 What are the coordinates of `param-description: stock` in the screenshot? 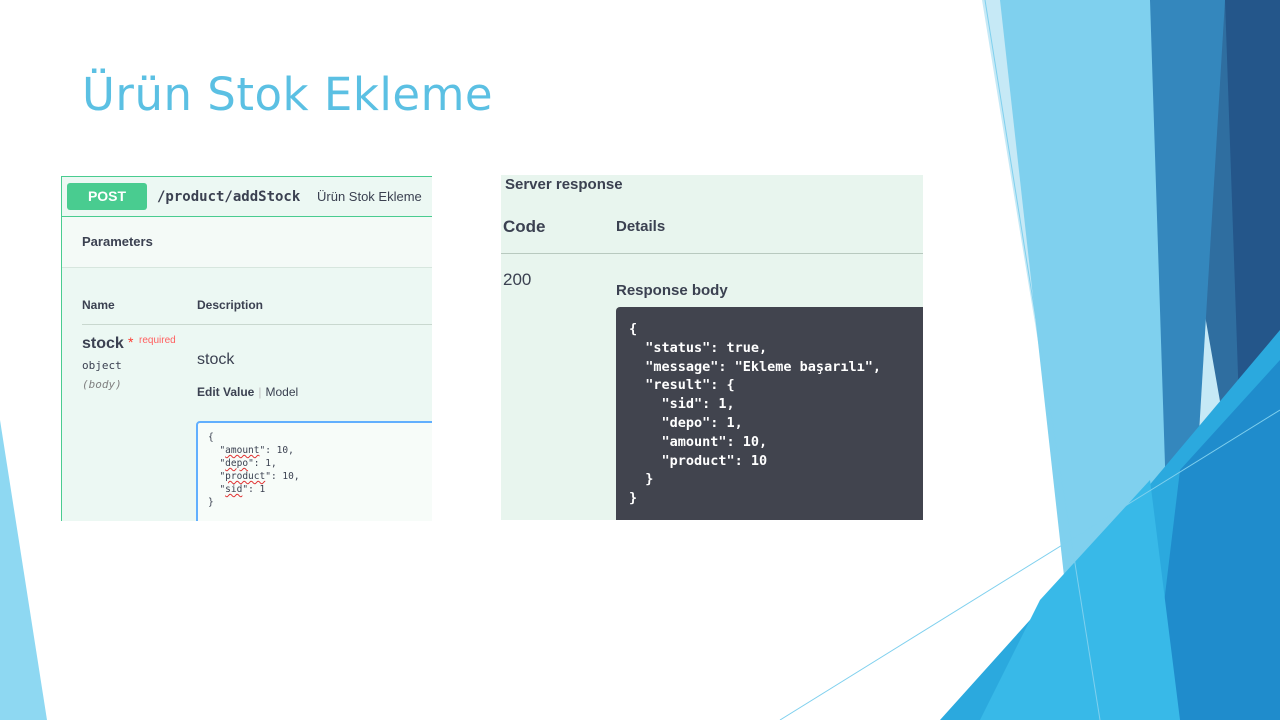 It's located at (216, 359).